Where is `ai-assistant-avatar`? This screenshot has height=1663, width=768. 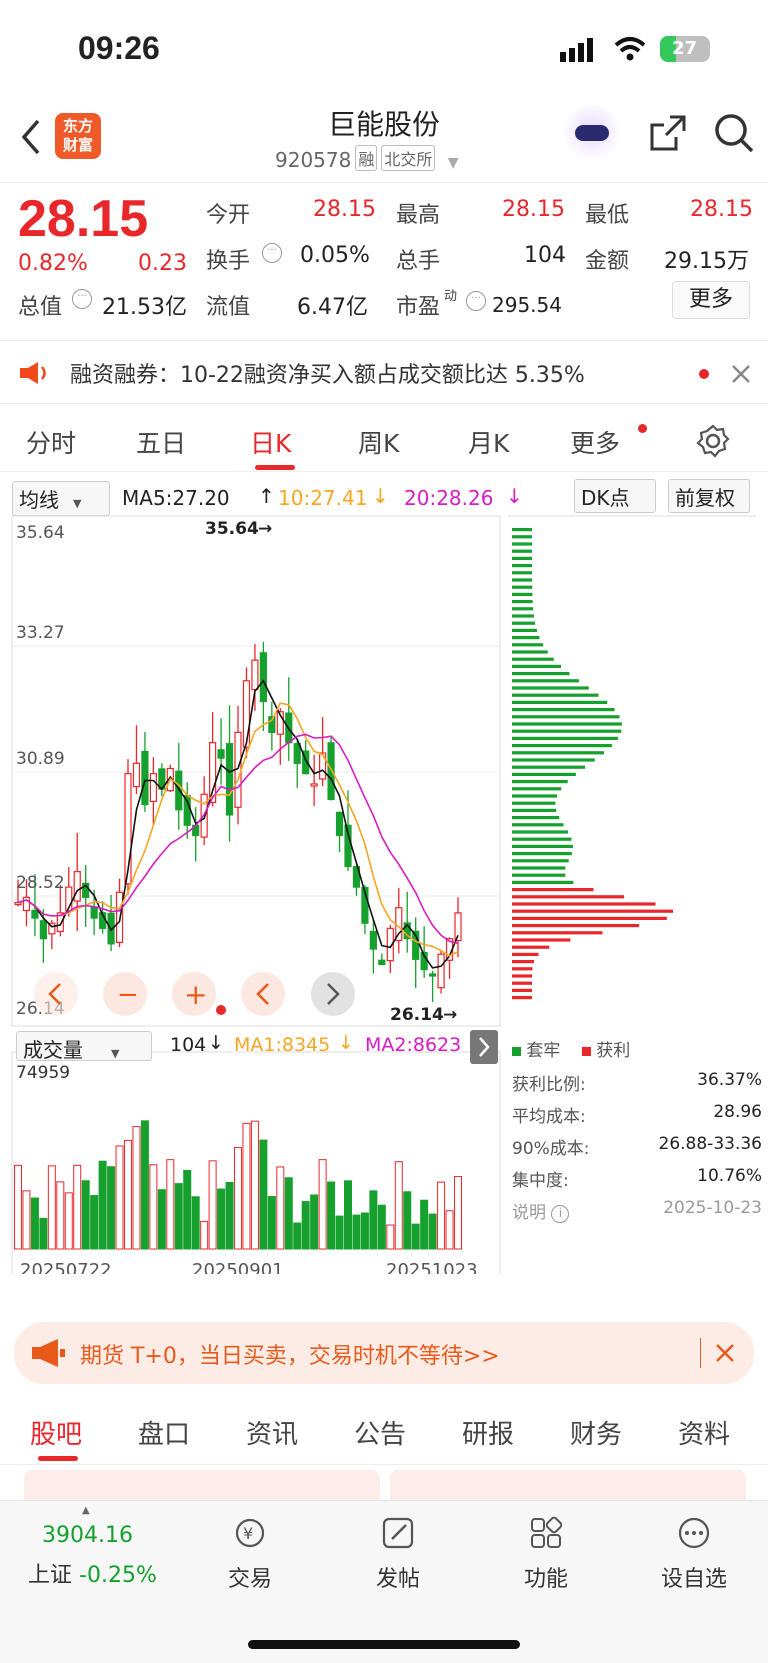 ai-assistant-avatar is located at coordinates (592, 134).